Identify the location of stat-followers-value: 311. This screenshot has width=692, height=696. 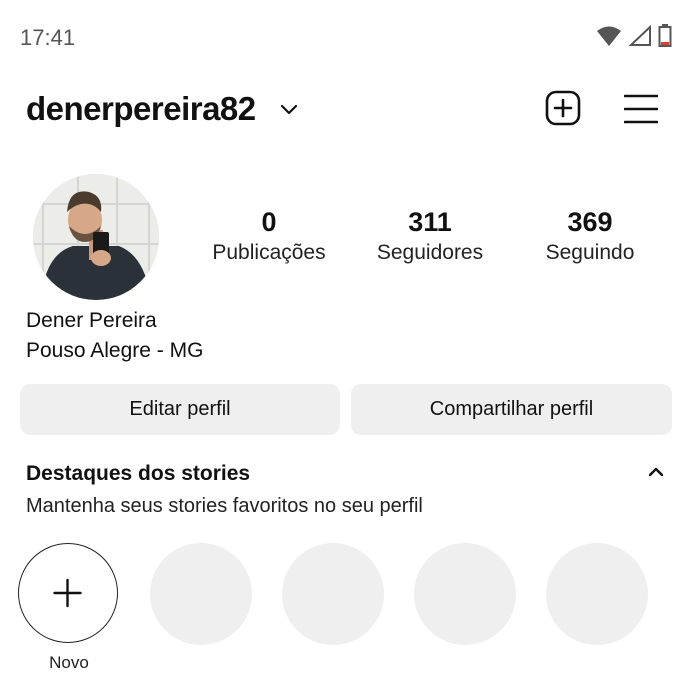
(430, 222).